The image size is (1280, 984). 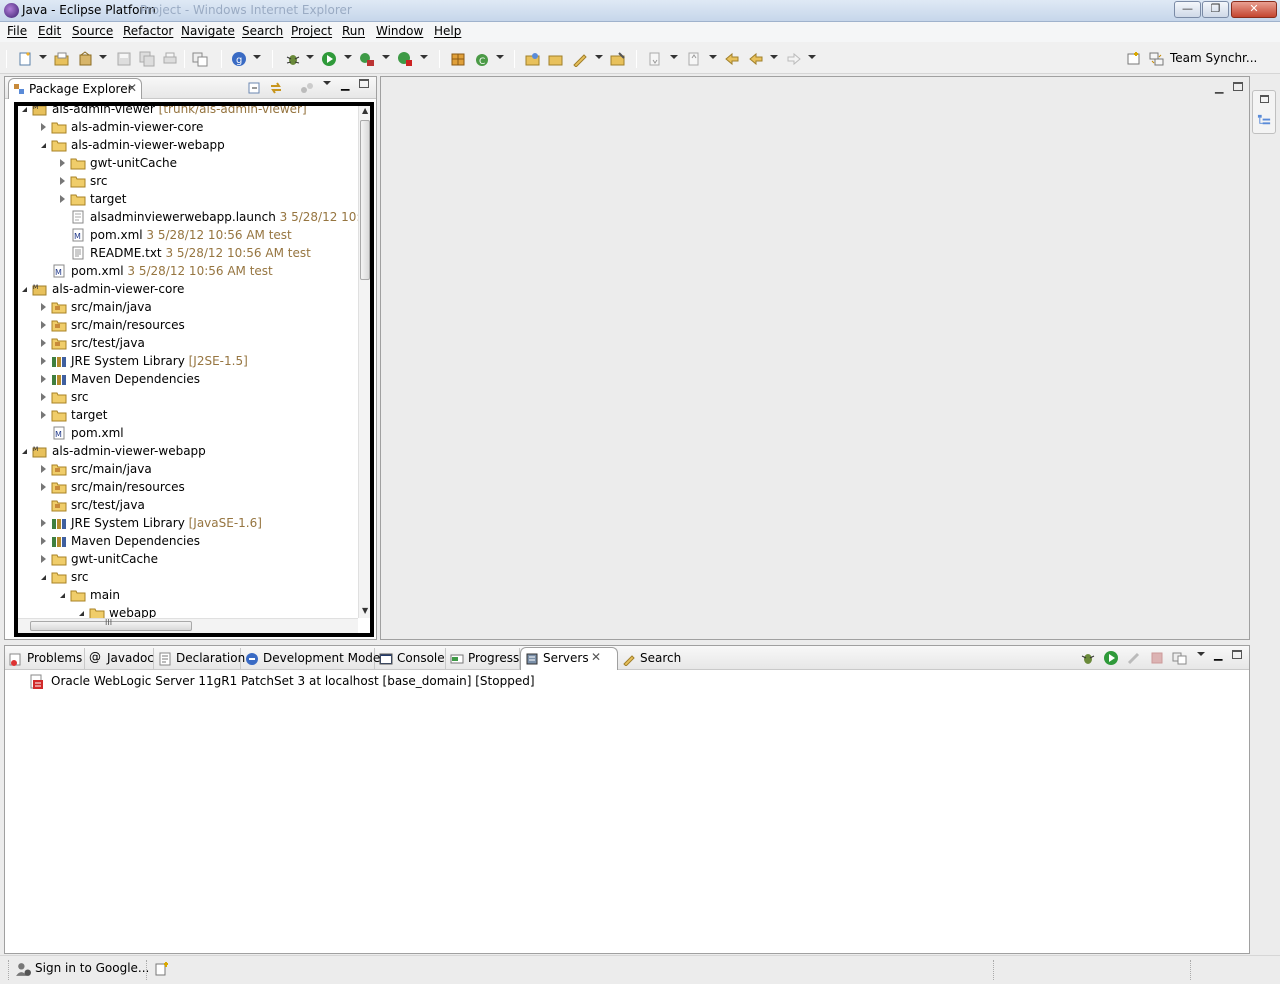 What do you see at coordinates (188, 289) in the screenshot?
I see `tree-item: Mals-admin-viewer-core` at bounding box center [188, 289].